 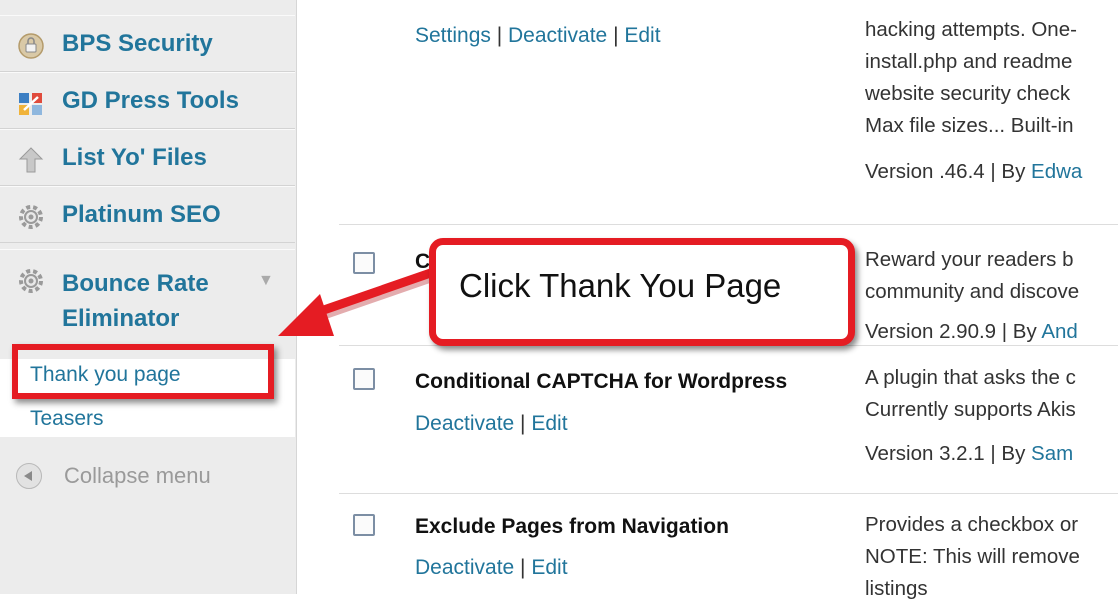 What do you see at coordinates (970, 409) in the screenshot?
I see `description-line: Currently supports Akis` at bounding box center [970, 409].